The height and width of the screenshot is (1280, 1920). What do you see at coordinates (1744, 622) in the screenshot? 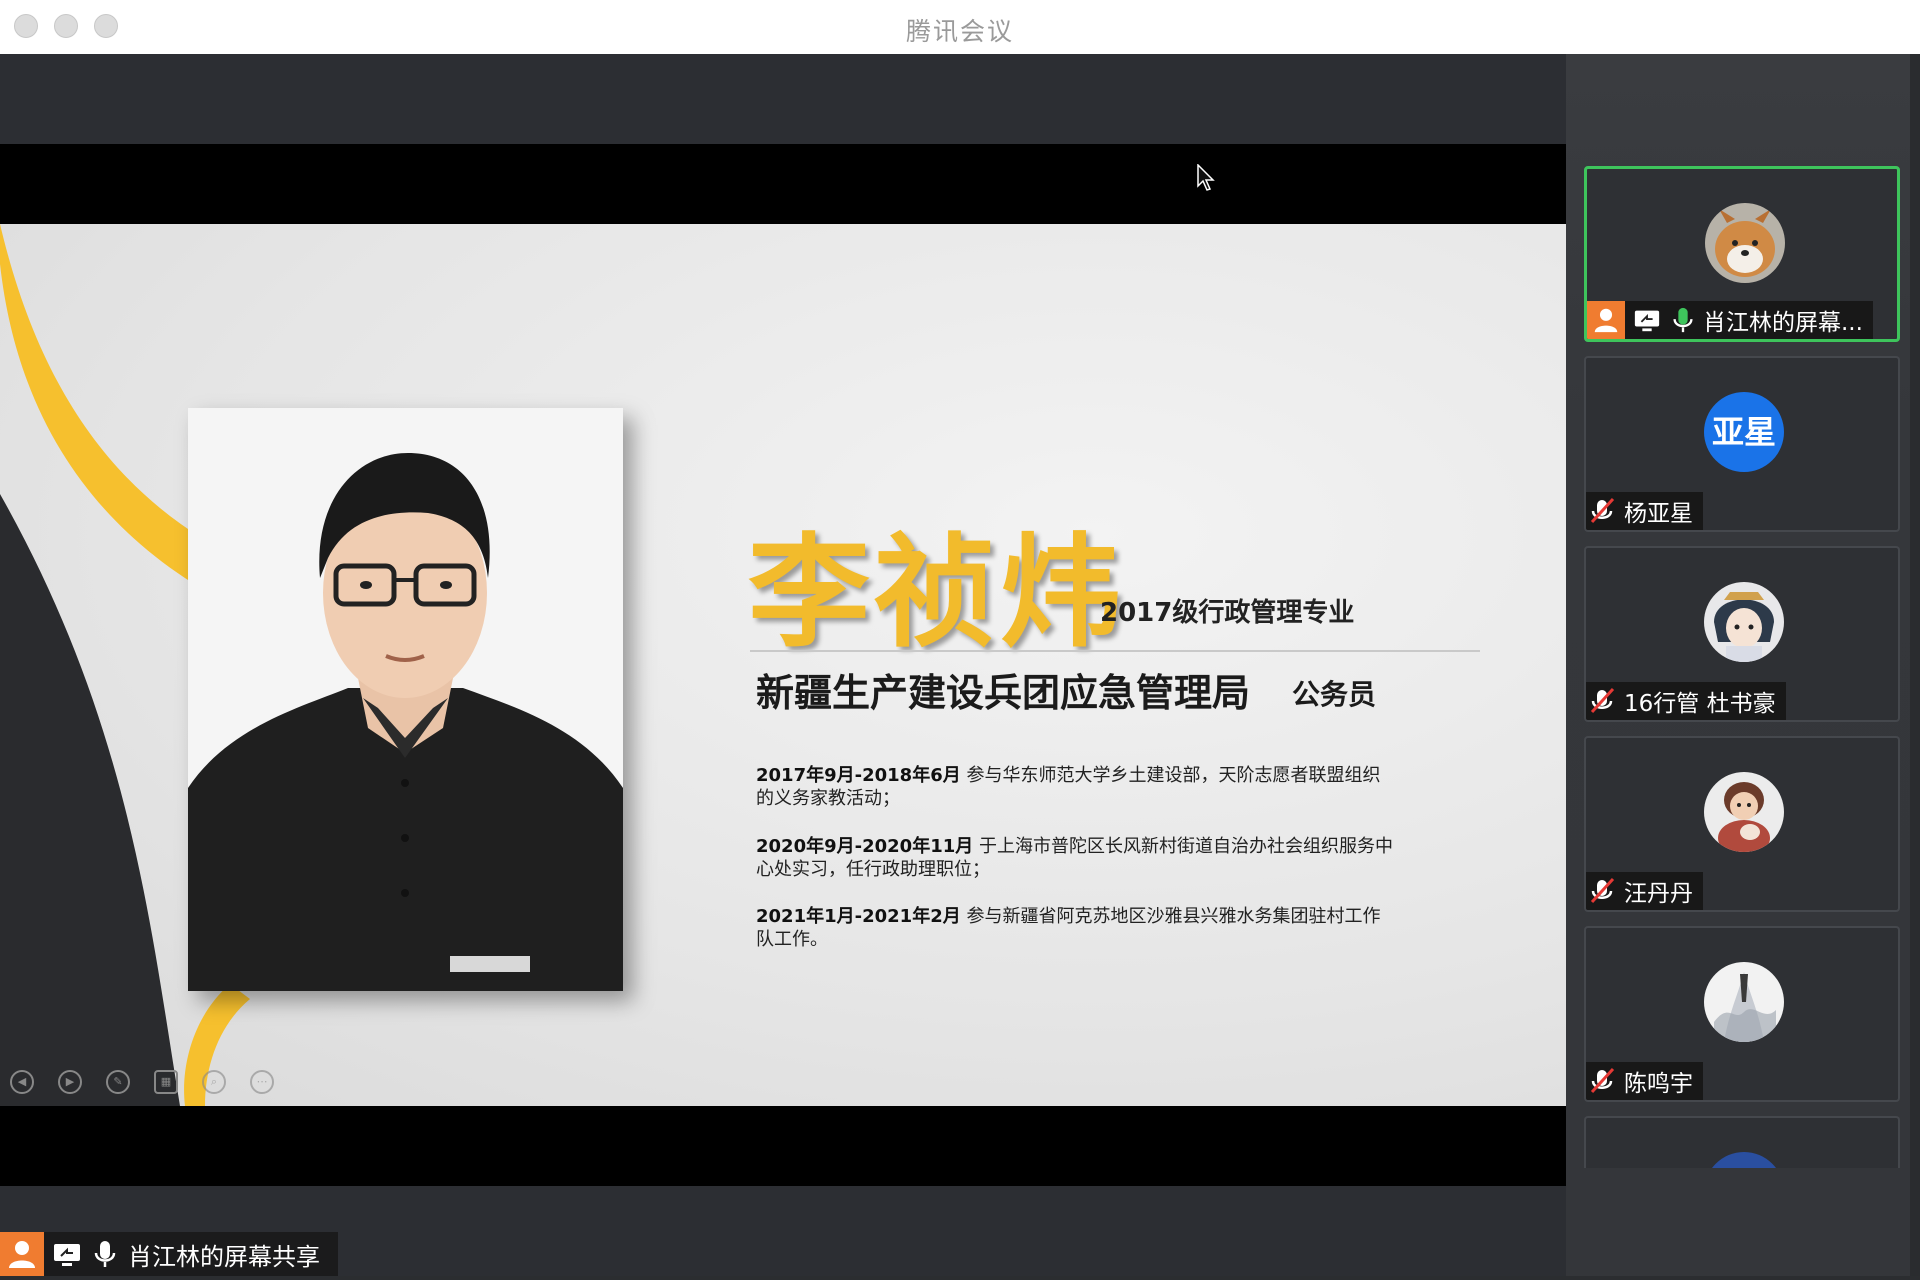
I see `anime-avatar` at bounding box center [1744, 622].